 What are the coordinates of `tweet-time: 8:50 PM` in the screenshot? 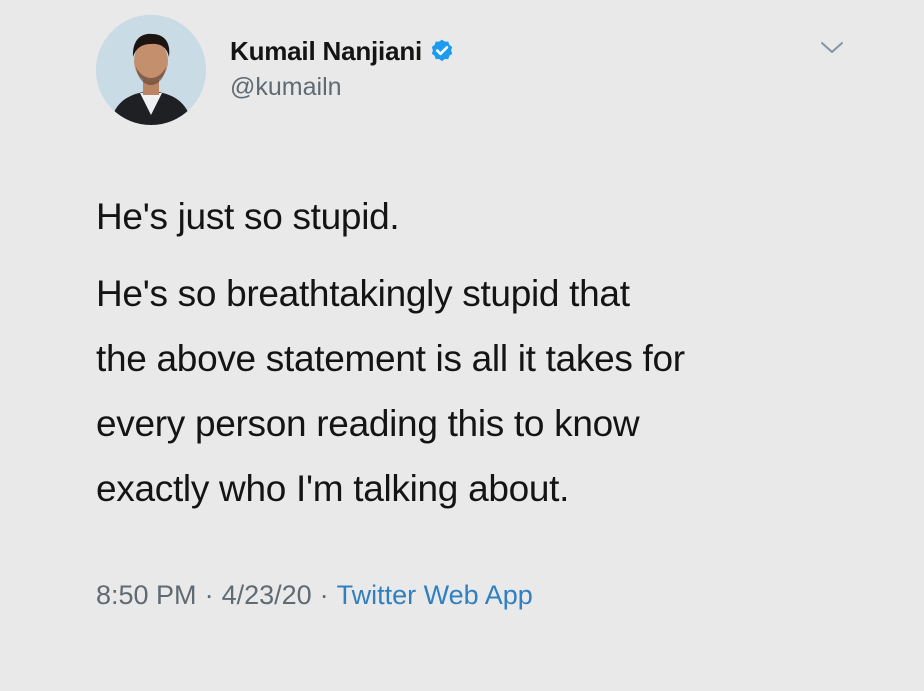 It's located at (146, 595).